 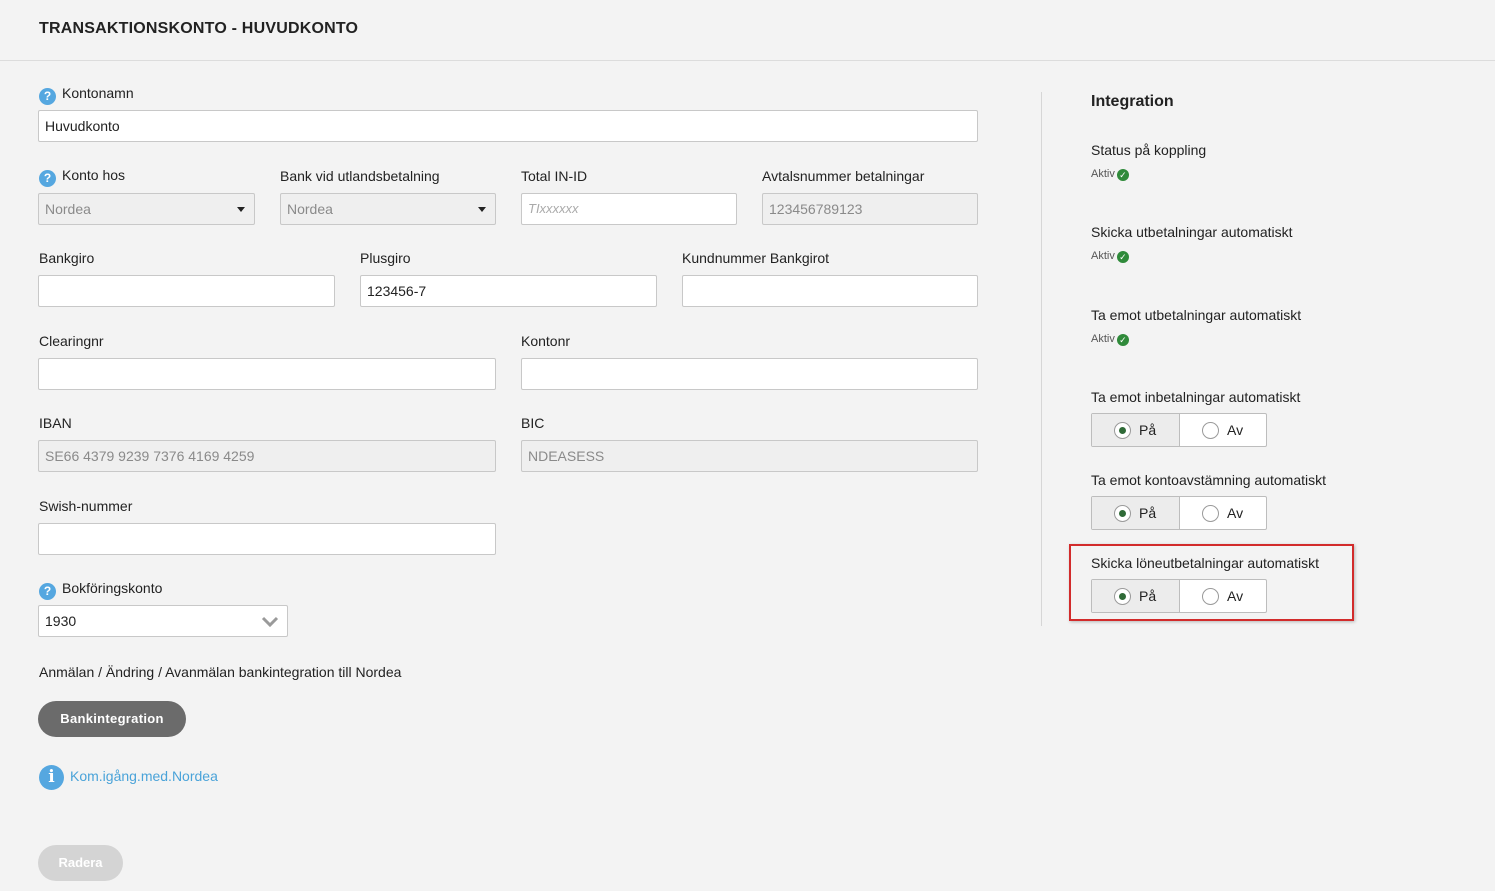 I want to click on bankgiro-input, so click(x=186, y=291).